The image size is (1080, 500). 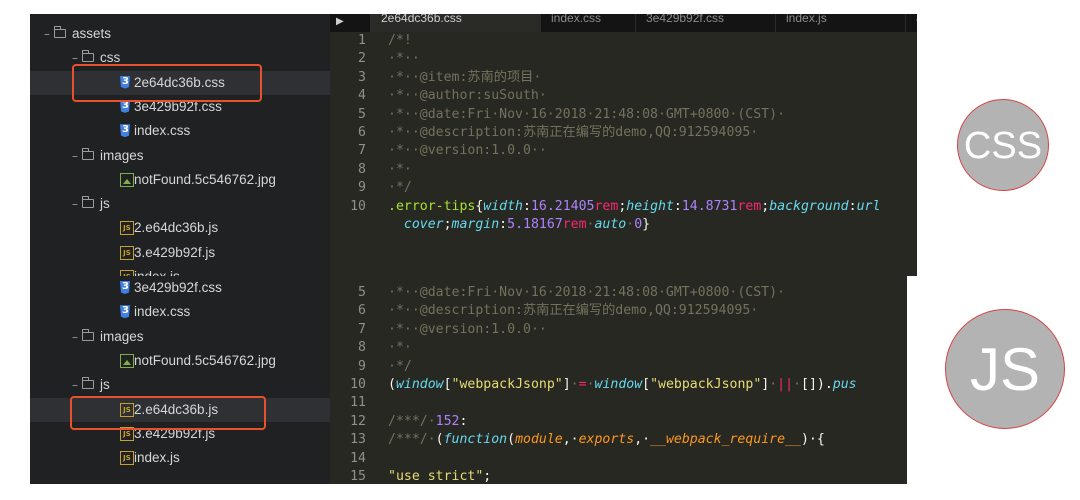 What do you see at coordinates (709, 206) in the screenshot?
I see `code-token: 14.8731` at bounding box center [709, 206].